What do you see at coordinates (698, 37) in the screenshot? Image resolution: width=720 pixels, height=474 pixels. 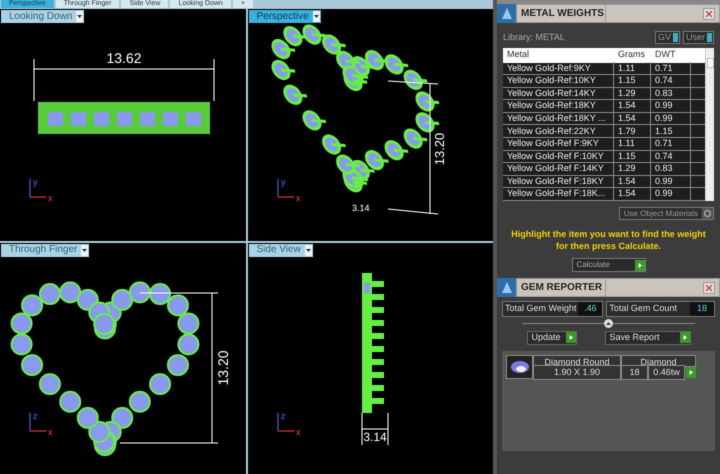 I see `toggle-button: User` at bounding box center [698, 37].